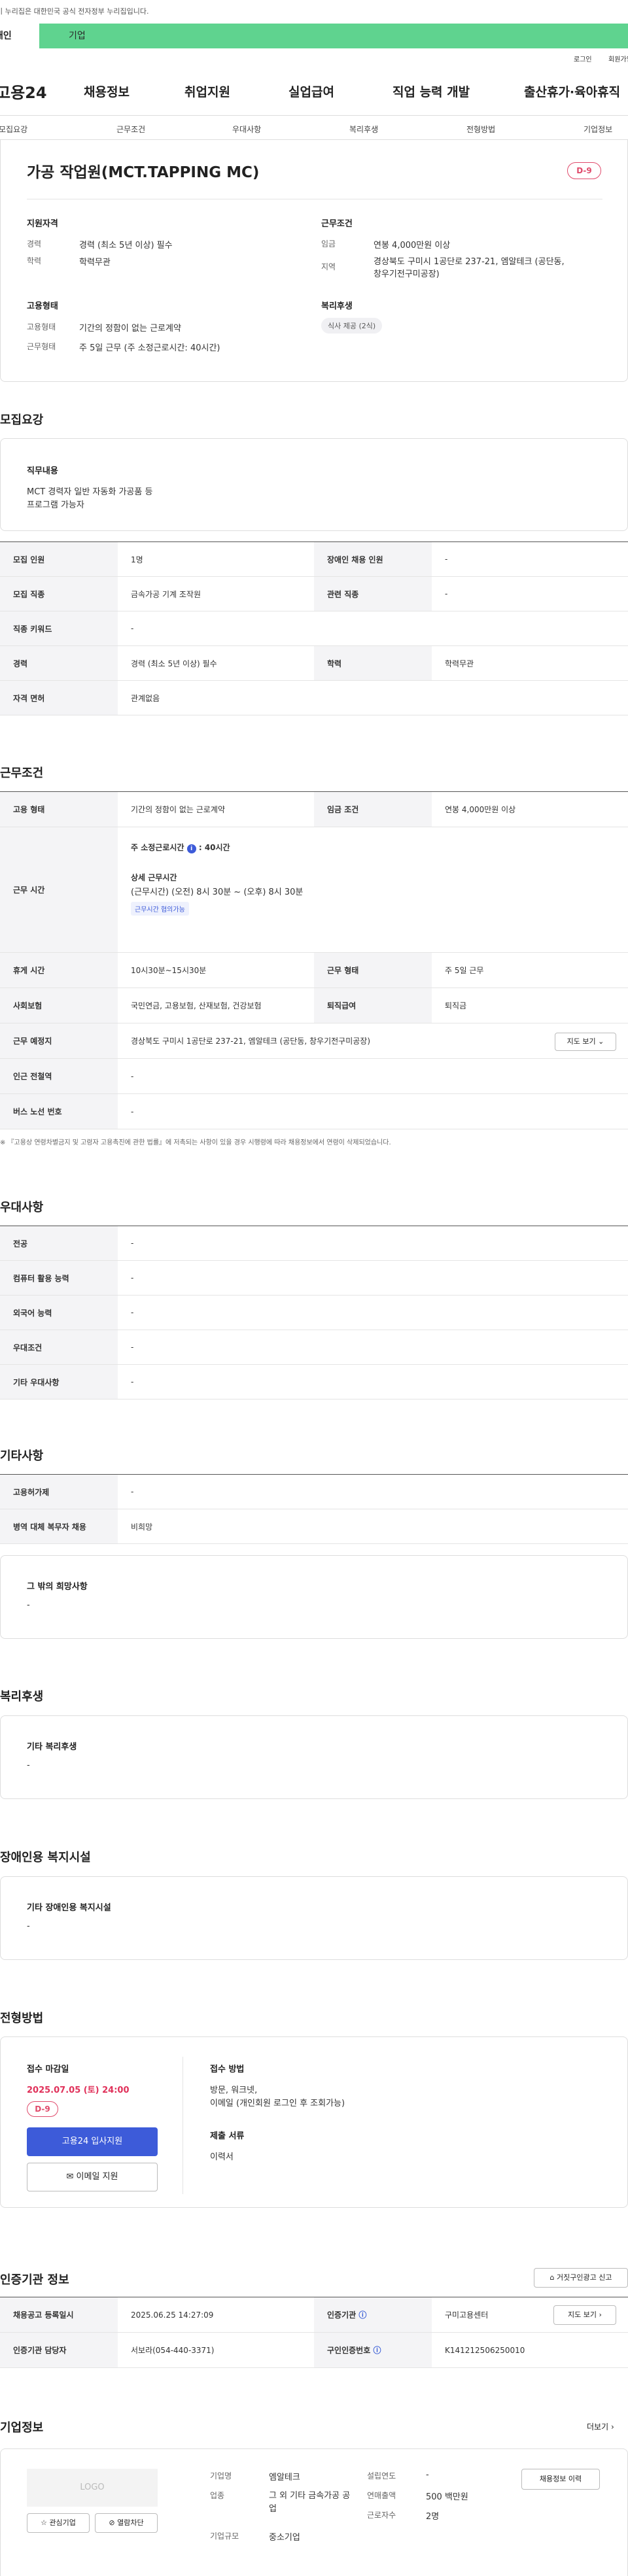 The height and width of the screenshot is (2576, 628). What do you see at coordinates (584, 2315) in the screenshot?
I see `auth-map-button: 지도 보기 ›` at bounding box center [584, 2315].